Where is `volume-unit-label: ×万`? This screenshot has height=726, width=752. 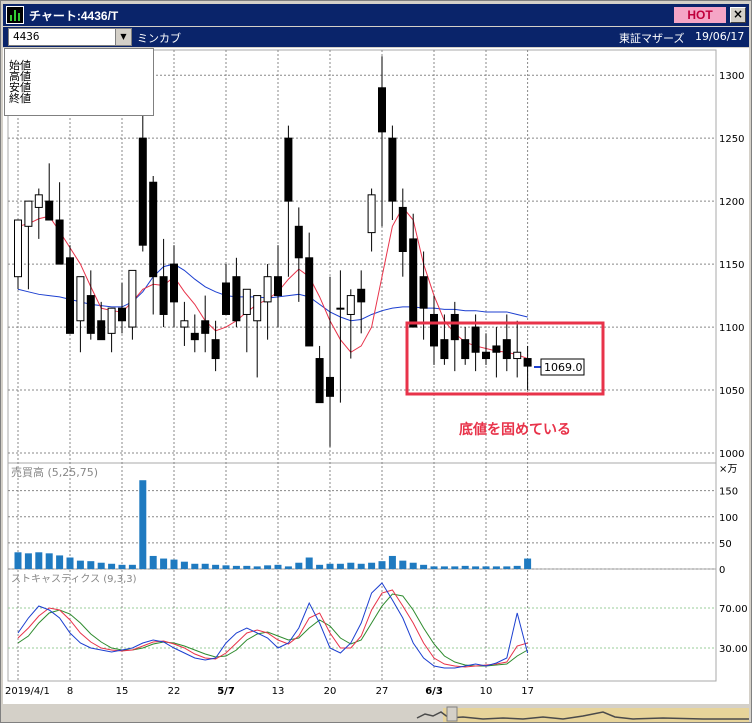 volume-unit-label: ×万 is located at coordinates (728, 469).